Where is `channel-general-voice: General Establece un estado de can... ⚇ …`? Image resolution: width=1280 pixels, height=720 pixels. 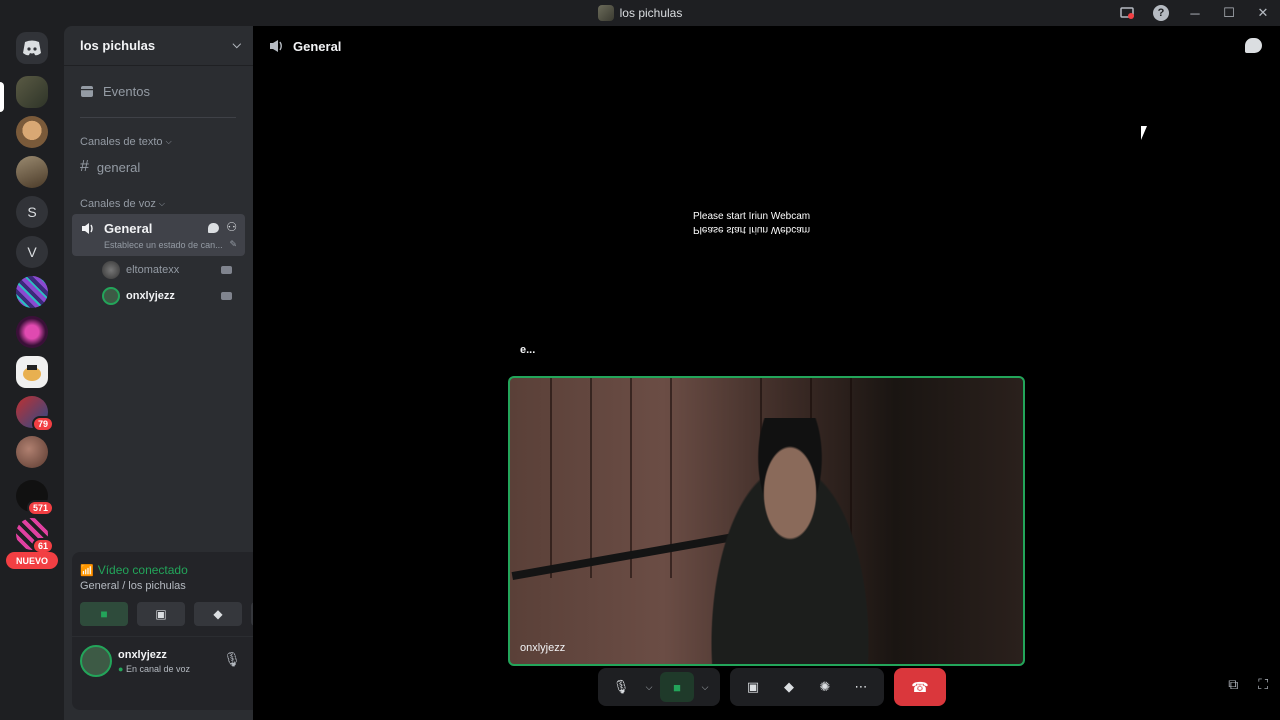
channel-general-voice: General Establece un estado de can... ⚇ … is located at coordinates (158, 235).